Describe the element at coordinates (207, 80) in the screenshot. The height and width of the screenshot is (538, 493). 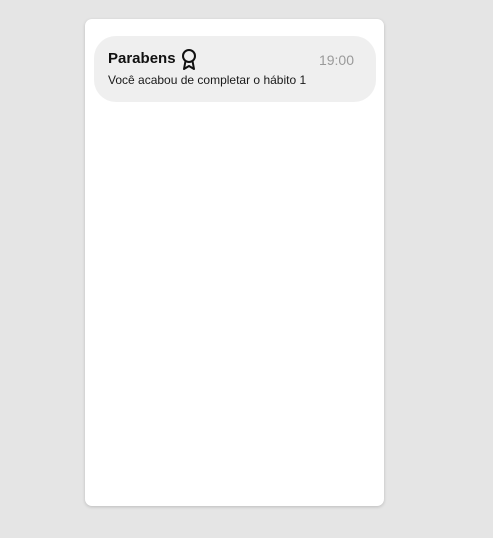
I see `notification-message: Você acabou de completar o hábito 1` at that location.